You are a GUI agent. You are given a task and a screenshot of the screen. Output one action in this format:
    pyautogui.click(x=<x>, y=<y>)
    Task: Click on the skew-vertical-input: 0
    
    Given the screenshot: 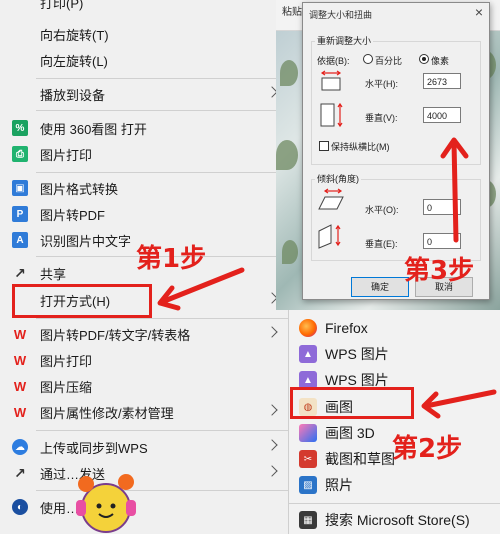 What is the action you would take?
    pyautogui.click(x=442, y=241)
    